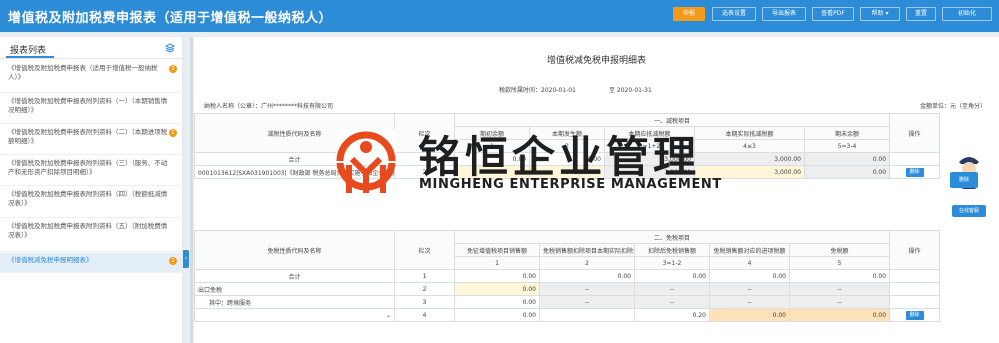 This screenshot has width=999, height=343. What do you see at coordinates (689, 14) in the screenshot?
I see `submit-button: 申报` at bounding box center [689, 14].